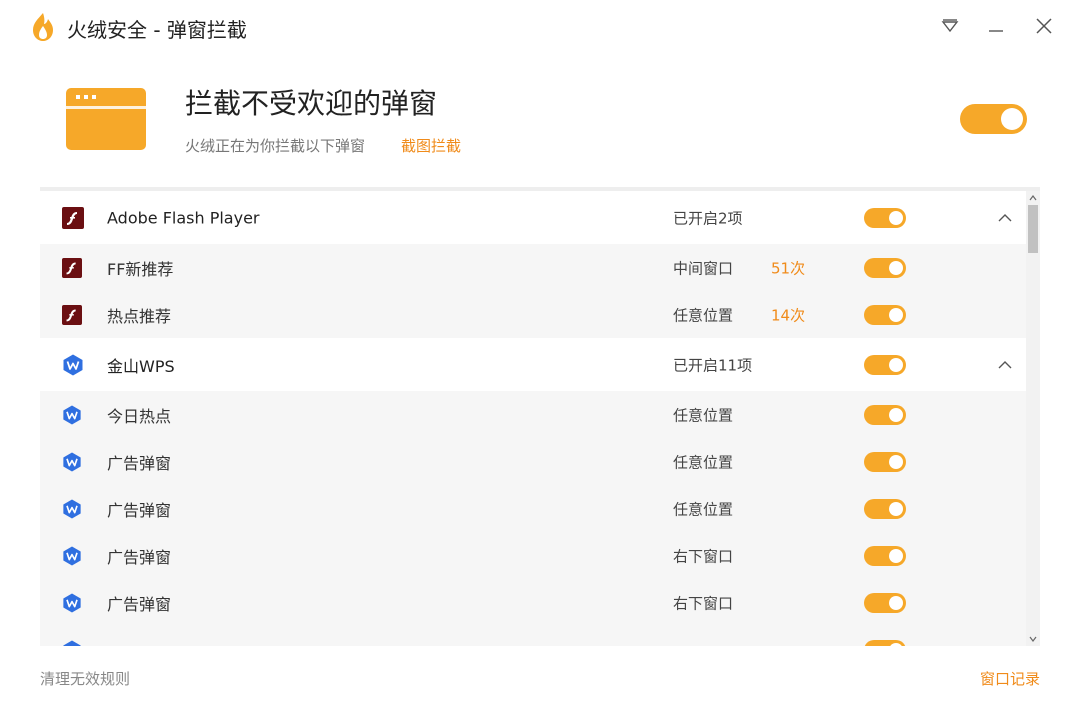 The height and width of the screenshot is (711, 1080). What do you see at coordinates (713, 365) in the screenshot?
I see `group-status: 已开启11项` at bounding box center [713, 365].